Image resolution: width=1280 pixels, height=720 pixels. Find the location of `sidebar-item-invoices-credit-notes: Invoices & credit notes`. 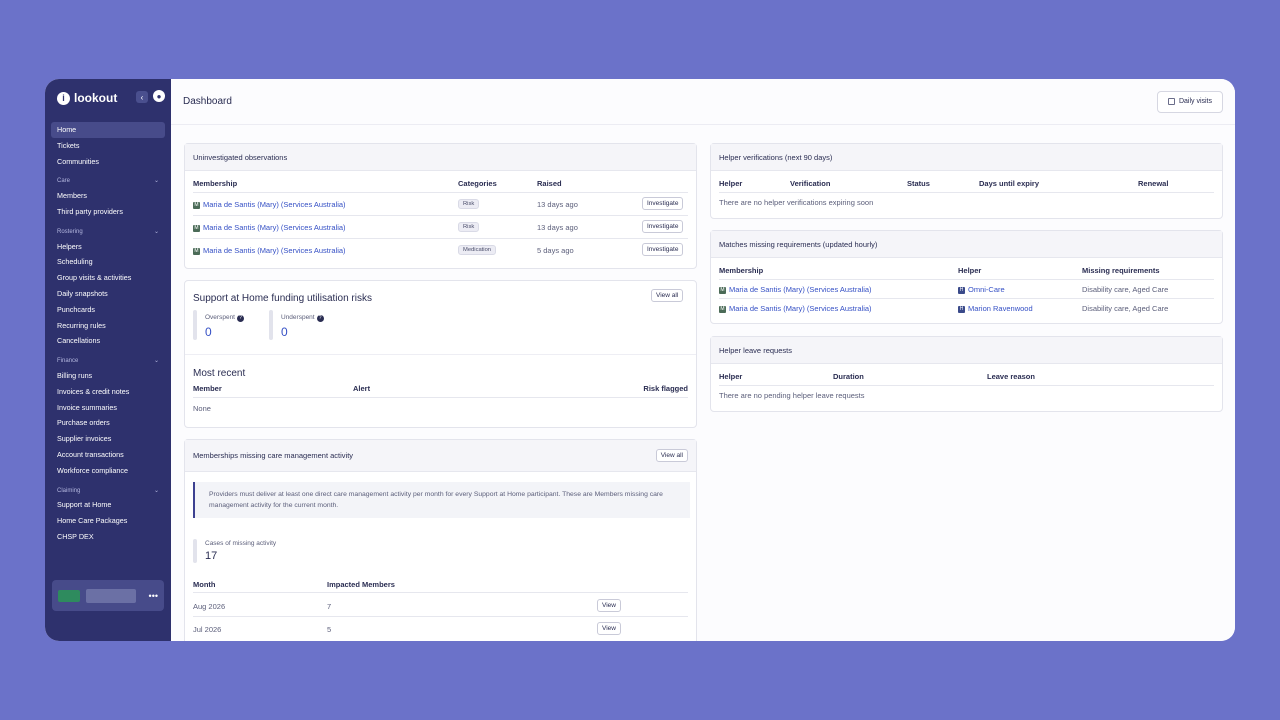

sidebar-item-invoices-credit-notes: Invoices & credit notes is located at coordinates (108, 392).